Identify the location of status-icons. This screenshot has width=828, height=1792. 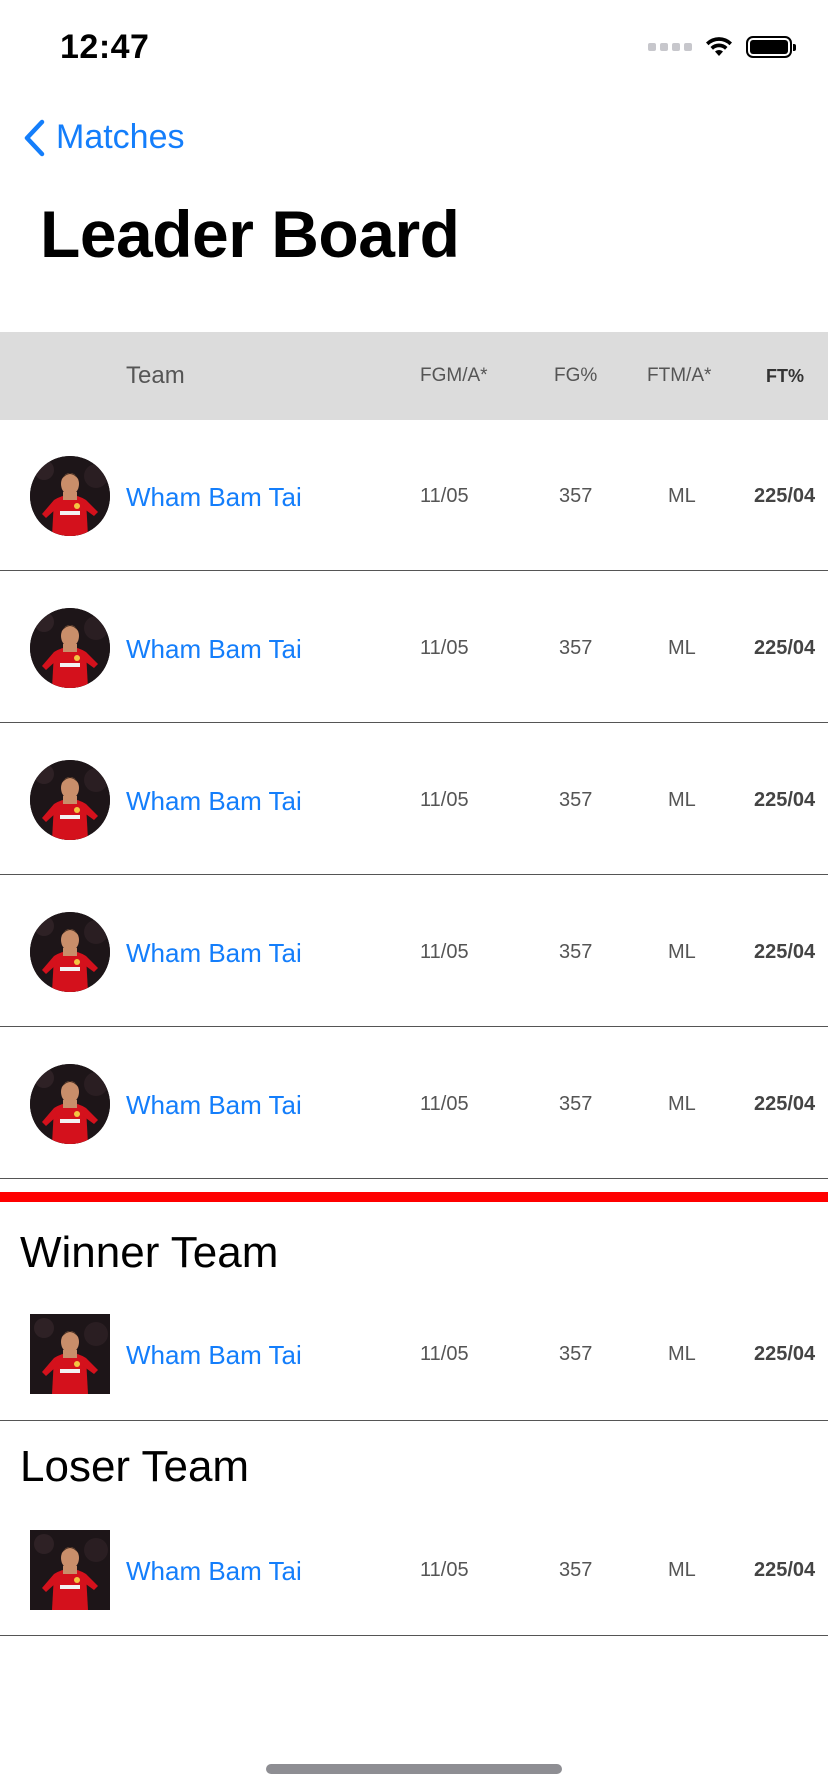
(722, 47).